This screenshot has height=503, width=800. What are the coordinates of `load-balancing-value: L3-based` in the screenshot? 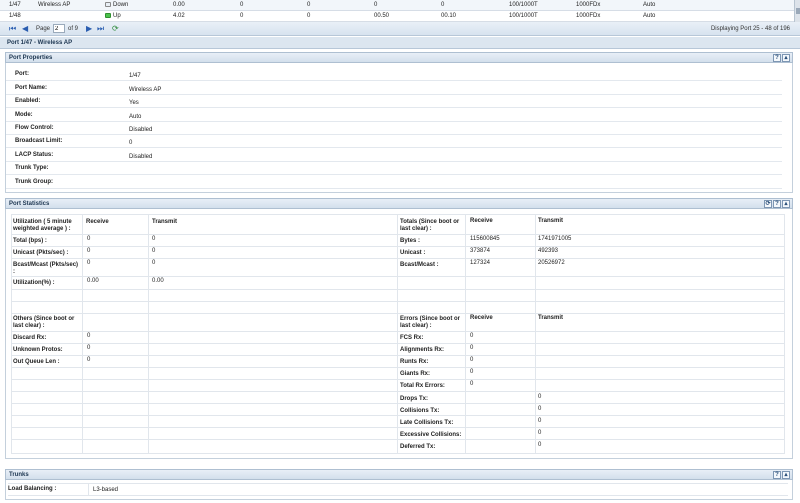 It's located at (106, 490).